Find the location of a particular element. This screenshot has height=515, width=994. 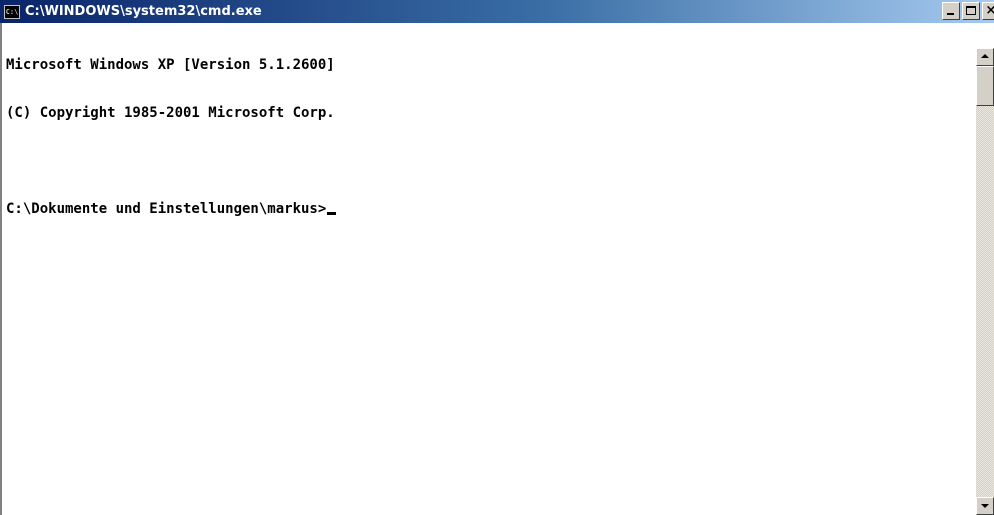

arrow-up-icon is located at coordinates (985, 56).